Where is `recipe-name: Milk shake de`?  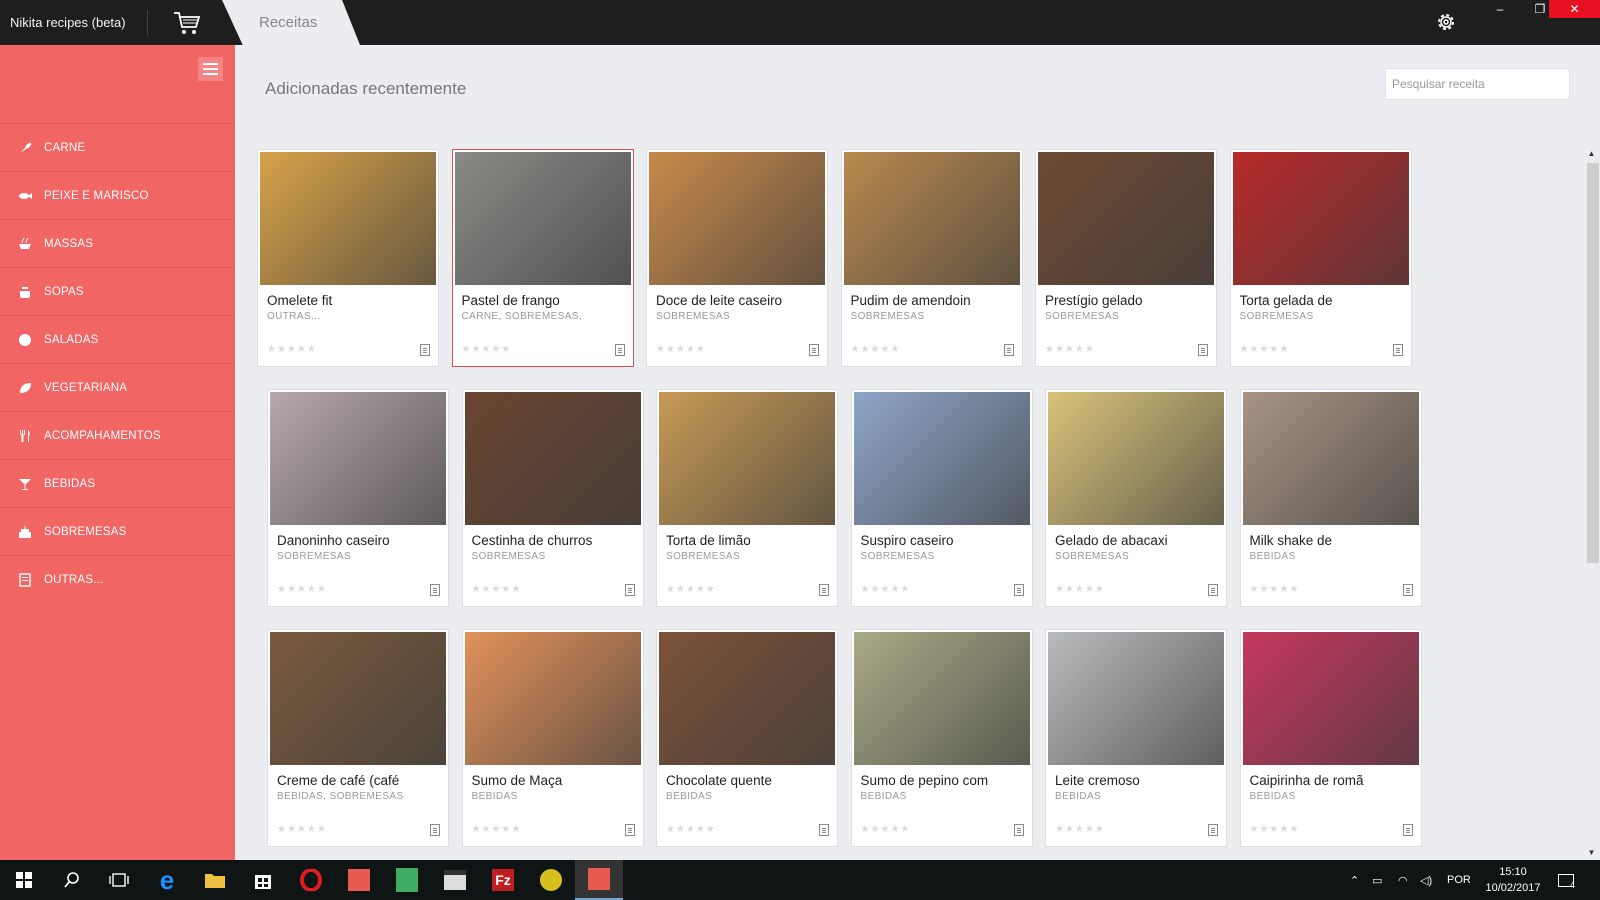
recipe-name: Milk shake de is located at coordinates (1330, 540).